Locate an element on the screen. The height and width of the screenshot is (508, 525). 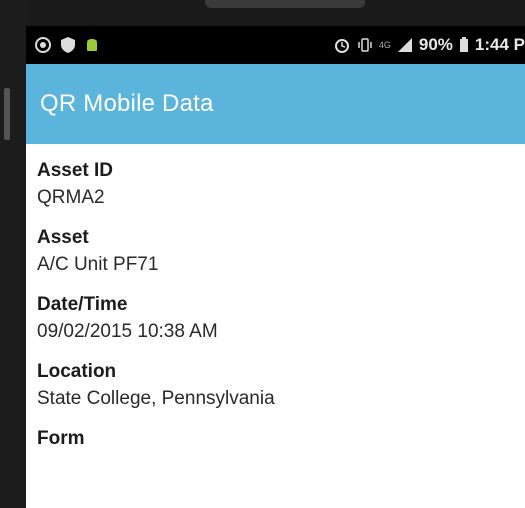
status-left-icons is located at coordinates (67, 45).